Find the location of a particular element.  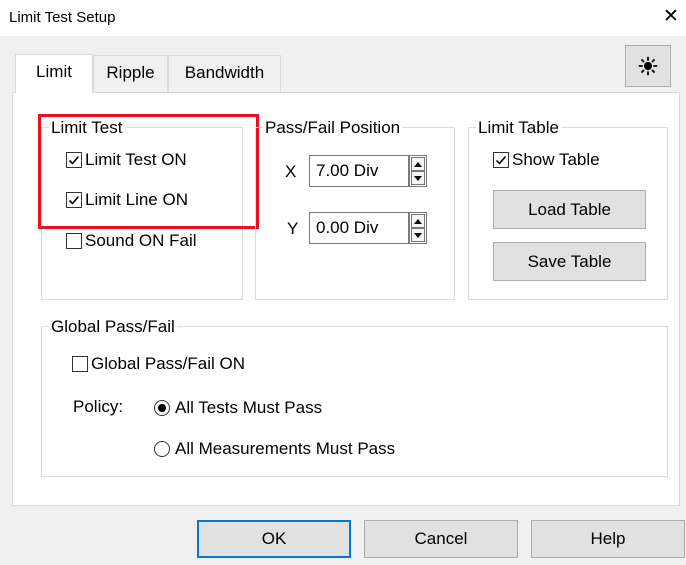

all-measurements-must-pass-label: All Measurements Must Pass is located at coordinates (285, 448).